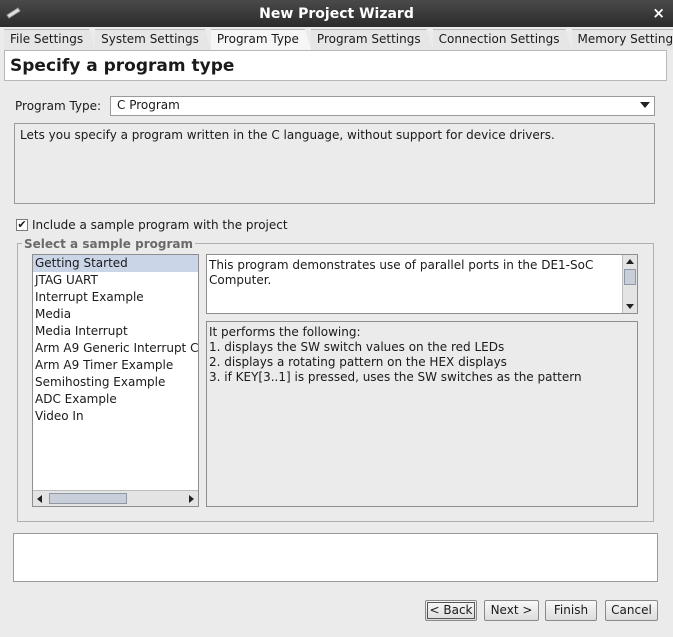 Image resolution: width=673 pixels, height=637 pixels. I want to click on details-line: It performs the following:, so click(285, 332).